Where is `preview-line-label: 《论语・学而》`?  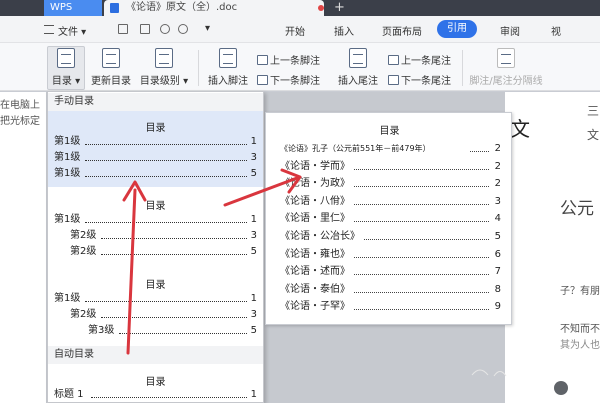 preview-line-label: 《论语・学而》 is located at coordinates (315, 166).